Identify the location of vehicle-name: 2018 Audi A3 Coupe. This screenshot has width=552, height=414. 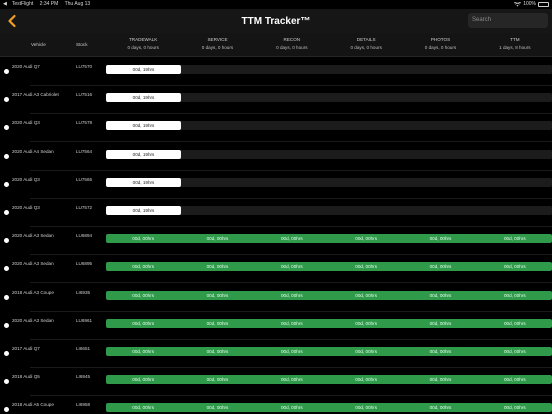
(33, 292).